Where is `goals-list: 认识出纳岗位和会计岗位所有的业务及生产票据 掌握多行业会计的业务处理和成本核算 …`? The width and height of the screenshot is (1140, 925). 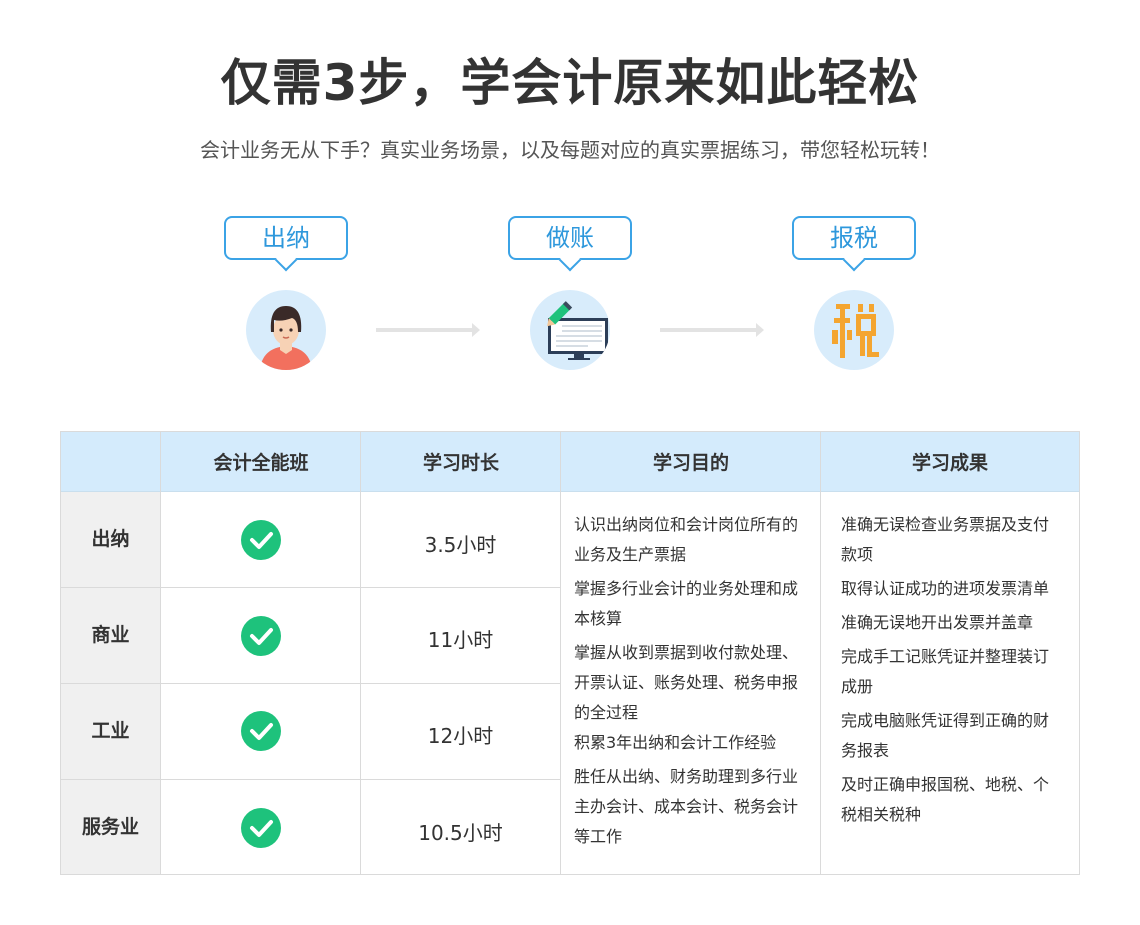
goals-list: 认识出纳岗位和会计岗位所有的业务及生产票据 掌握多行业会计的业务处理和成本核算 … is located at coordinates (693, 683).